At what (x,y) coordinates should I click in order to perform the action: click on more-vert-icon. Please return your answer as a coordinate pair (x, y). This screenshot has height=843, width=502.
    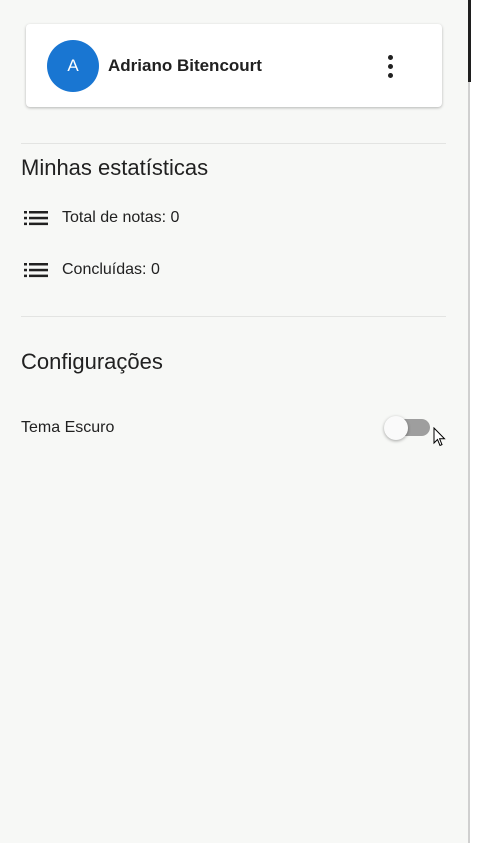
    Looking at the image, I should click on (390, 66).